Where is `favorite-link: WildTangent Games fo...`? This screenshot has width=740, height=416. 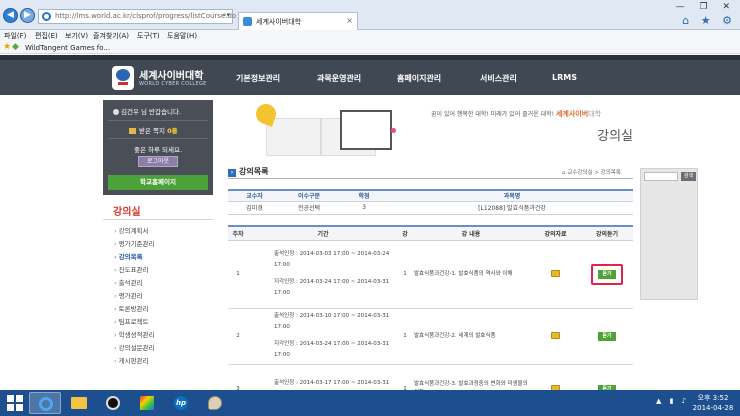 favorite-link: WildTangent Games fo... is located at coordinates (67, 48).